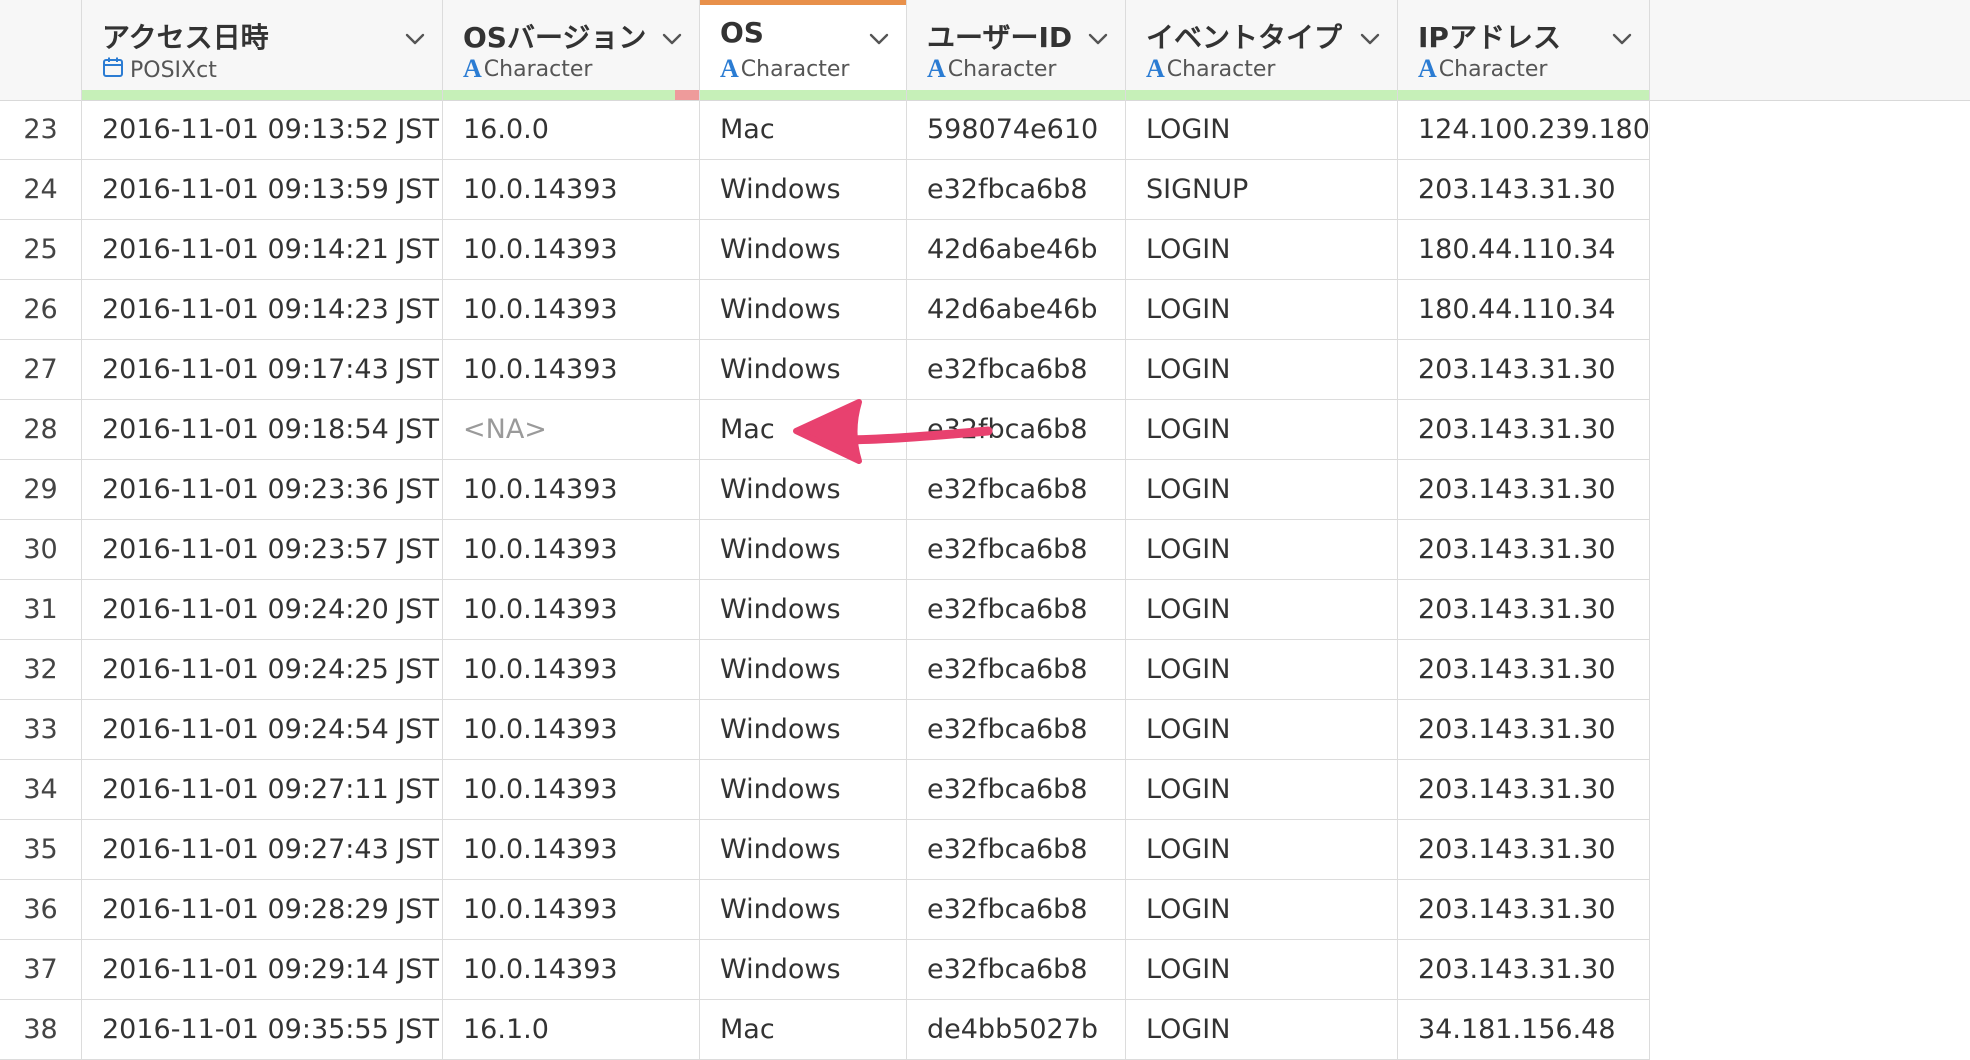 This screenshot has height=1060, width=1970. Describe the element at coordinates (1524, 1030) in the screenshot. I see `cell-col-5: 34.181.156.48` at that location.